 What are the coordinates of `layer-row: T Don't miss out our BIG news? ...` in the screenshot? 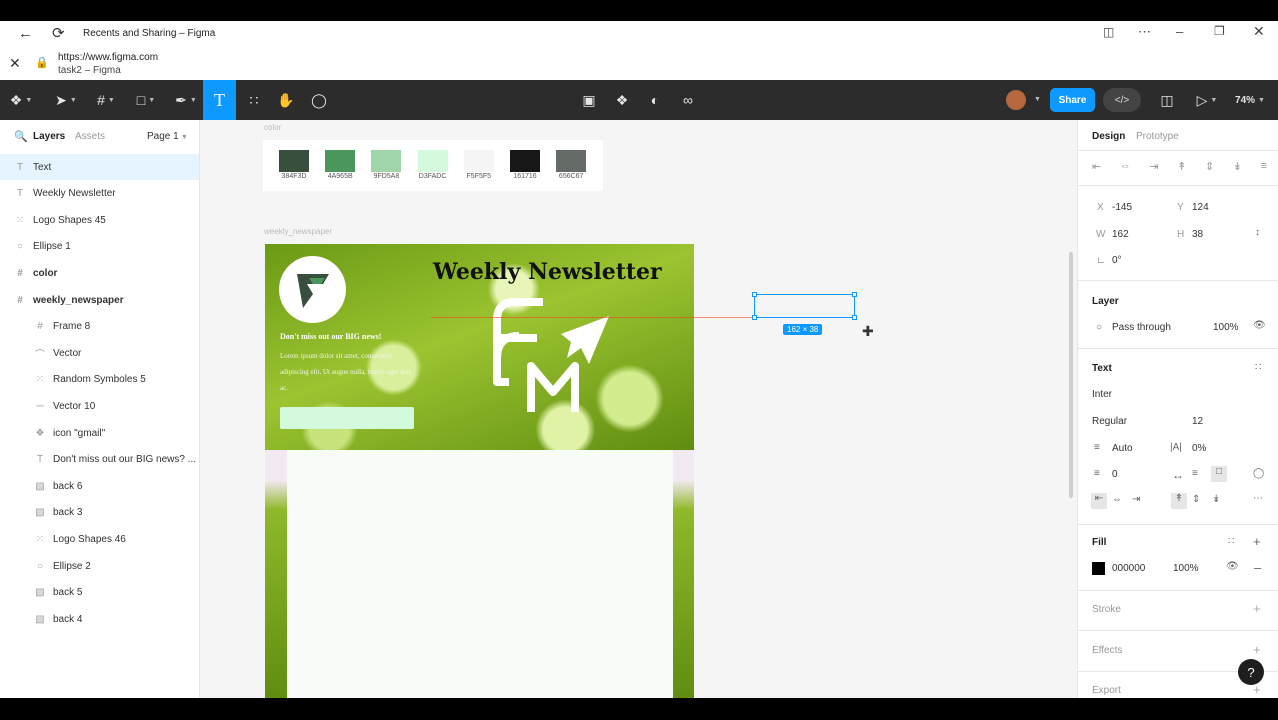 It's located at (99, 460).